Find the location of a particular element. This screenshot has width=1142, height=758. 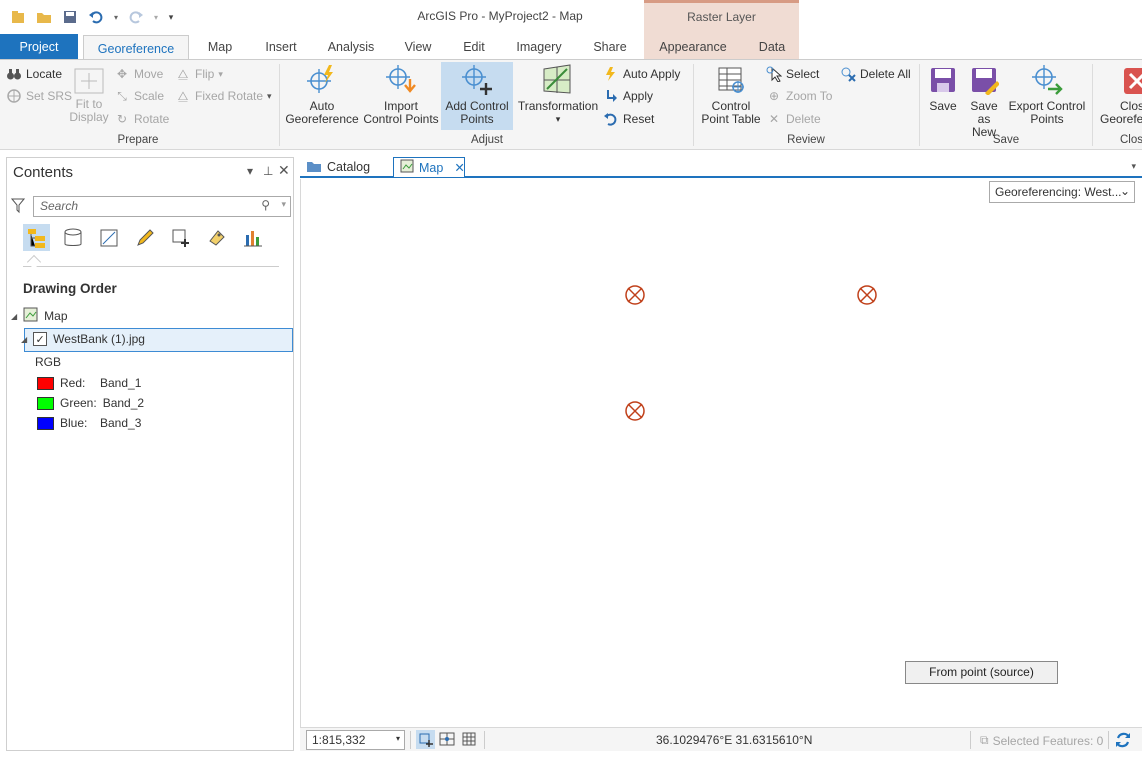

zoom-to-button: ⊕ Zoom To is located at coordinates (799, 96).